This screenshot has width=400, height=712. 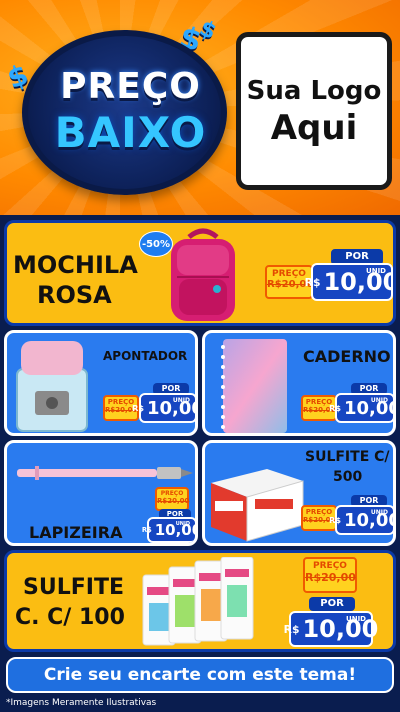 What do you see at coordinates (257, 505) in the screenshot?
I see `paper-box-image` at bounding box center [257, 505].